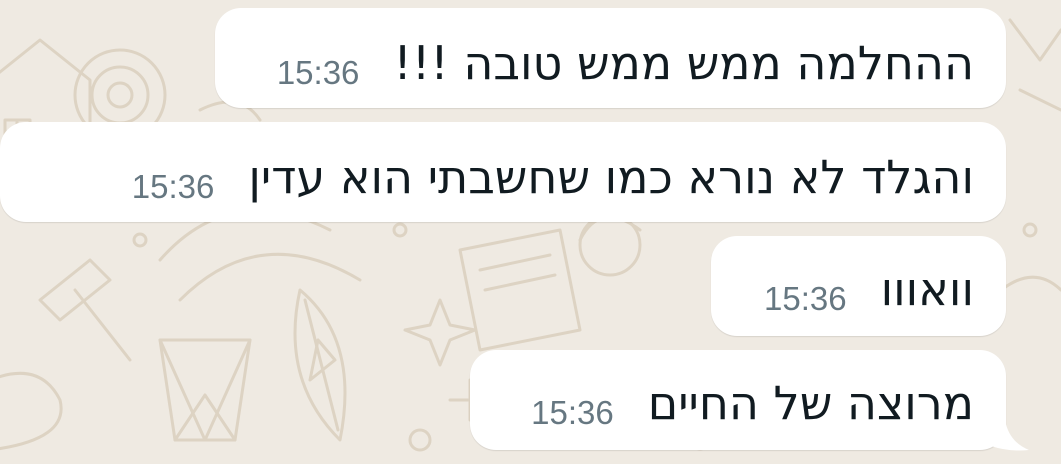  I want to click on bubble-tail, so click(1010, 435).